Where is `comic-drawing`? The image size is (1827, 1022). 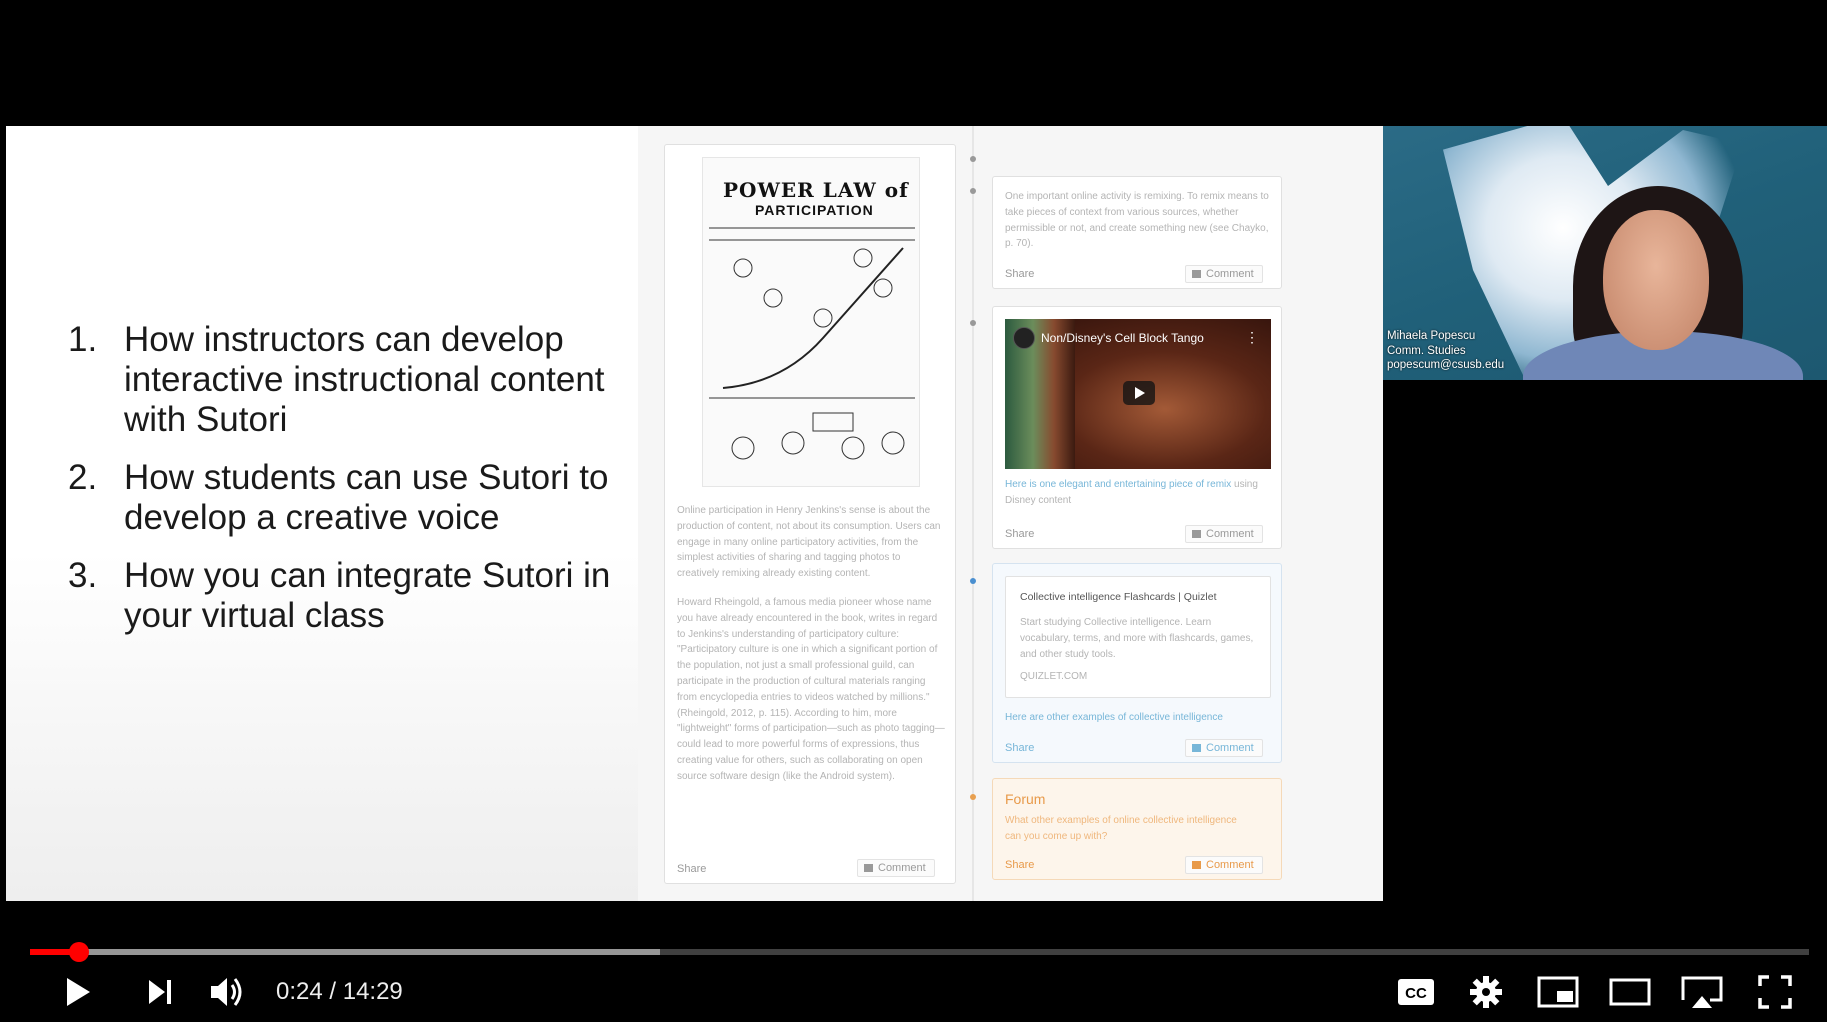
comic-drawing is located at coordinates (812, 343).